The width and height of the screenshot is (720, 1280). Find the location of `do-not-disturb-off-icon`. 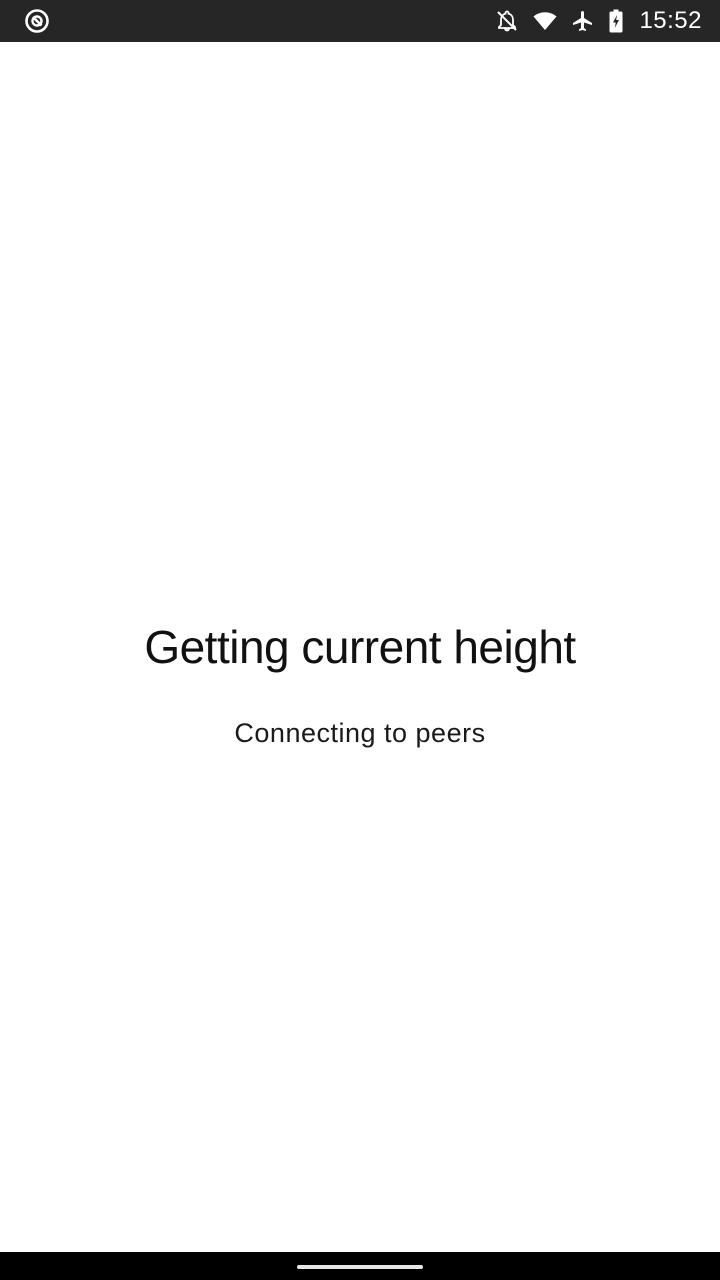

do-not-disturb-off-icon is located at coordinates (507, 21).